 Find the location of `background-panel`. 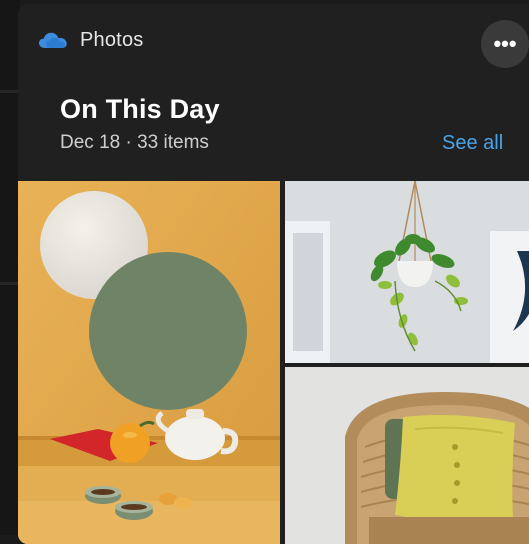

background-panel is located at coordinates (10, 267).